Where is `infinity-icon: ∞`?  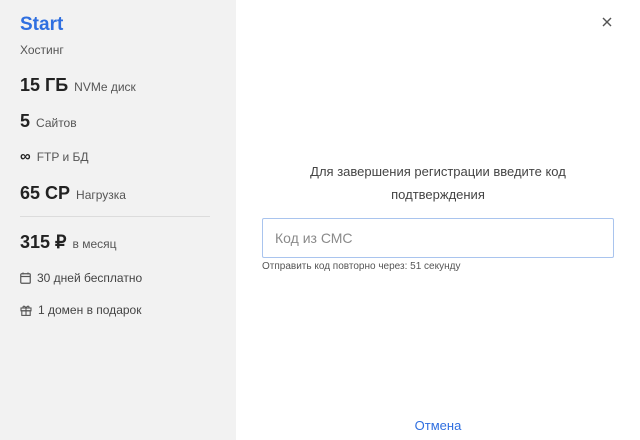 infinity-icon: ∞ is located at coordinates (25, 156).